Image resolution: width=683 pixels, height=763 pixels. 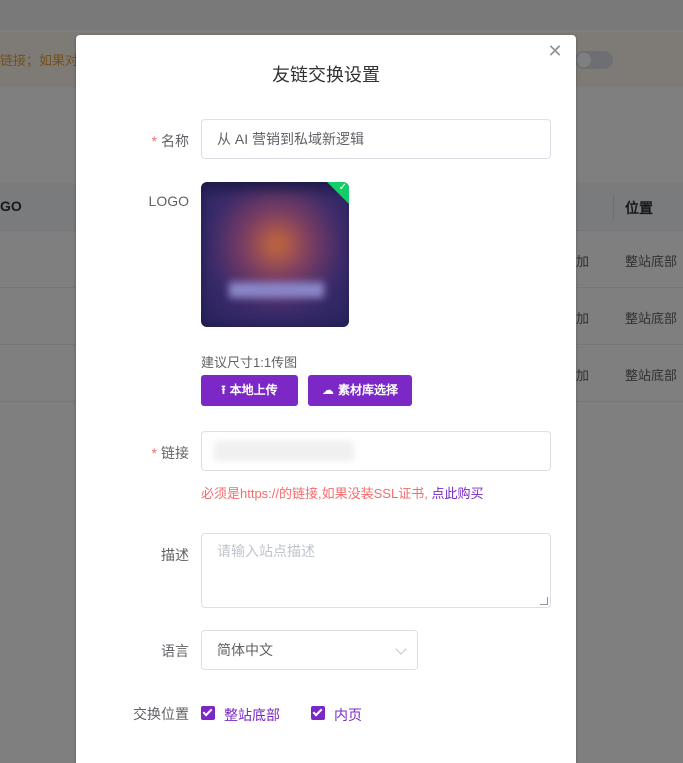 I want to click on redacted-link-value, so click(x=284, y=451).